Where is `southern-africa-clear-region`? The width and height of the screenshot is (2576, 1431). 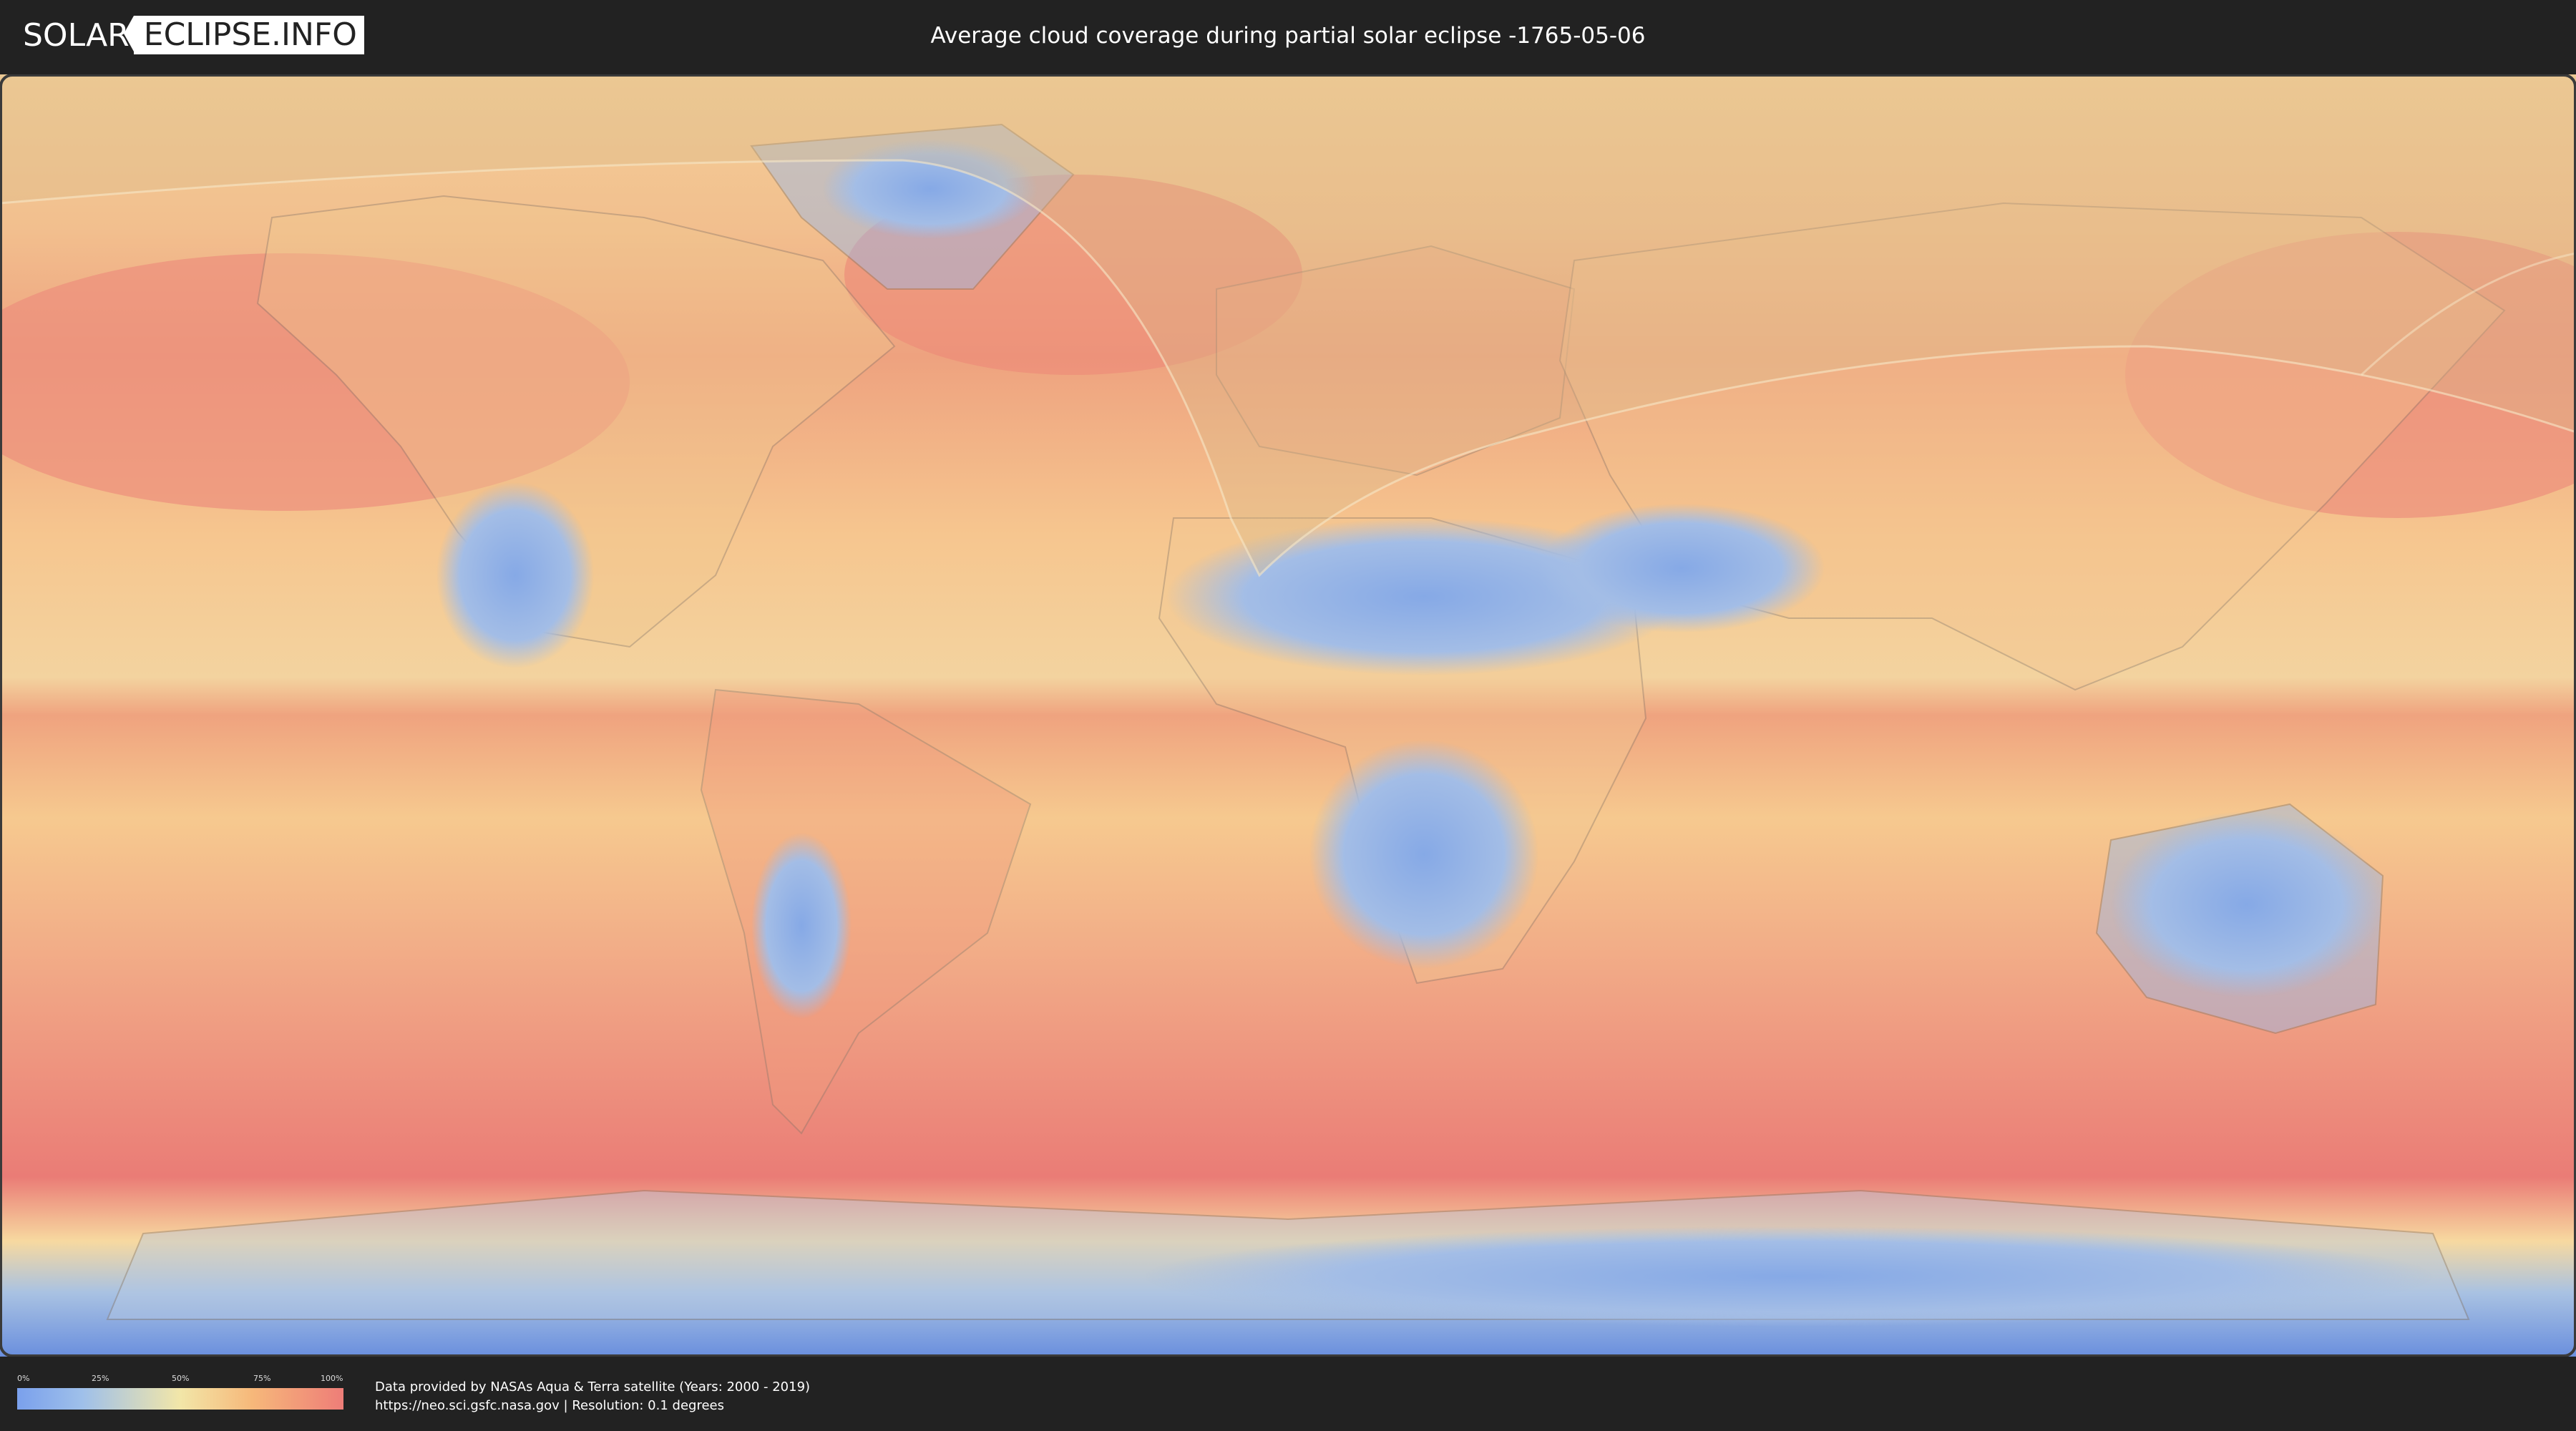 southern-africa-clear-region is located at coordinates (1423, 854).